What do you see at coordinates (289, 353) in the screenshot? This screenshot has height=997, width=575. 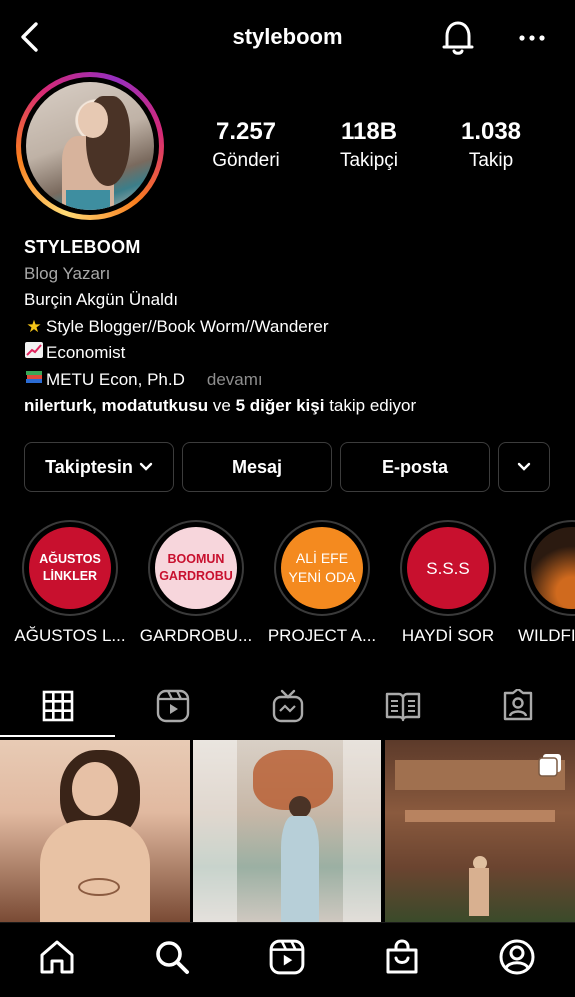 I see `bio-line-3: Economist` at bounding box center [289, 353].